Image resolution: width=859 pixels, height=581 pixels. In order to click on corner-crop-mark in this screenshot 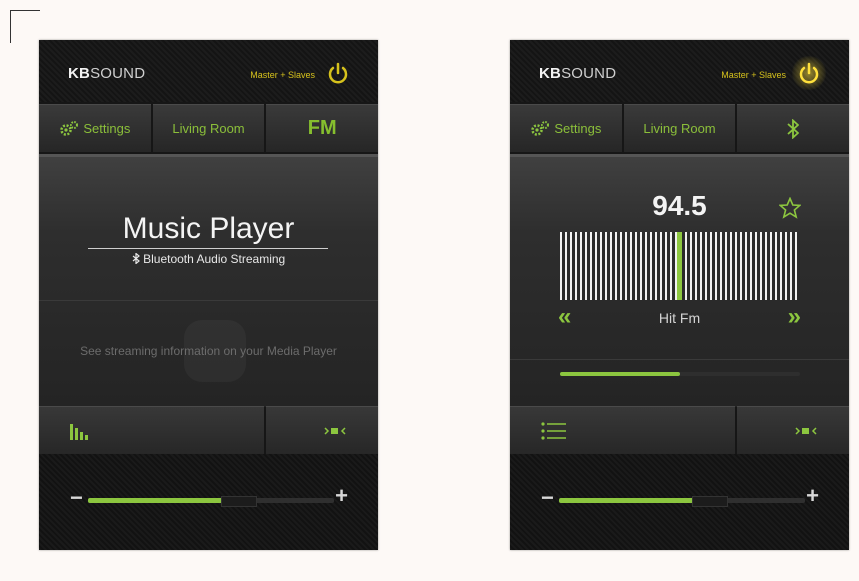, I will do `click(25, 26)`.